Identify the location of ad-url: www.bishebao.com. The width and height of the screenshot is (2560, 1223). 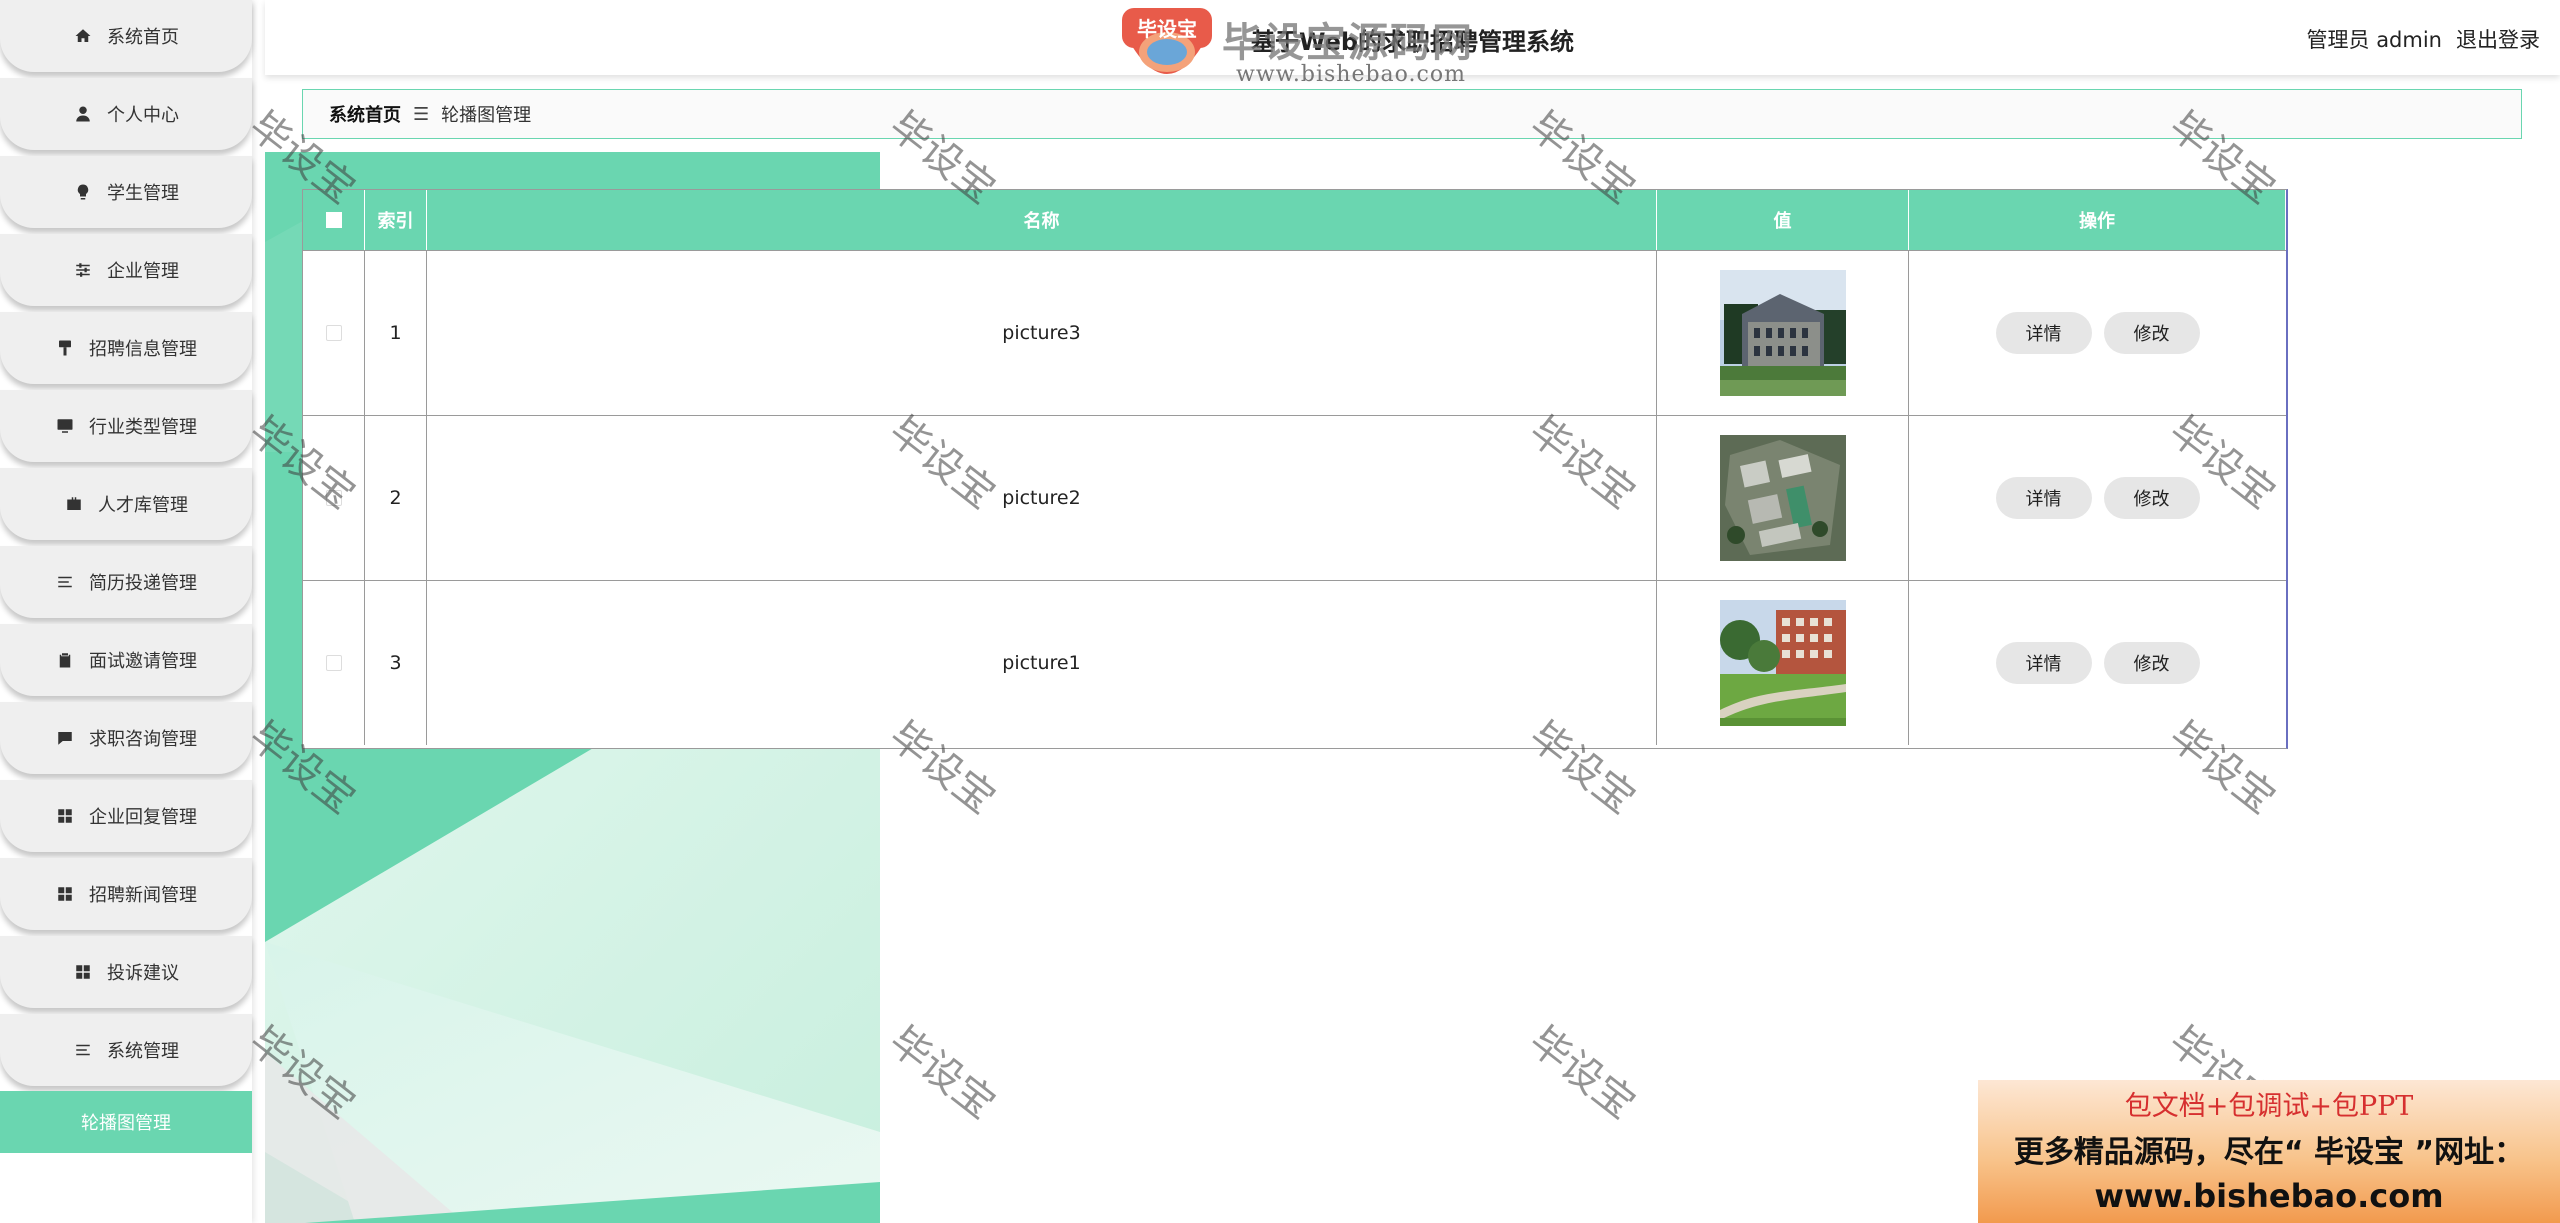
(2269, 1196).